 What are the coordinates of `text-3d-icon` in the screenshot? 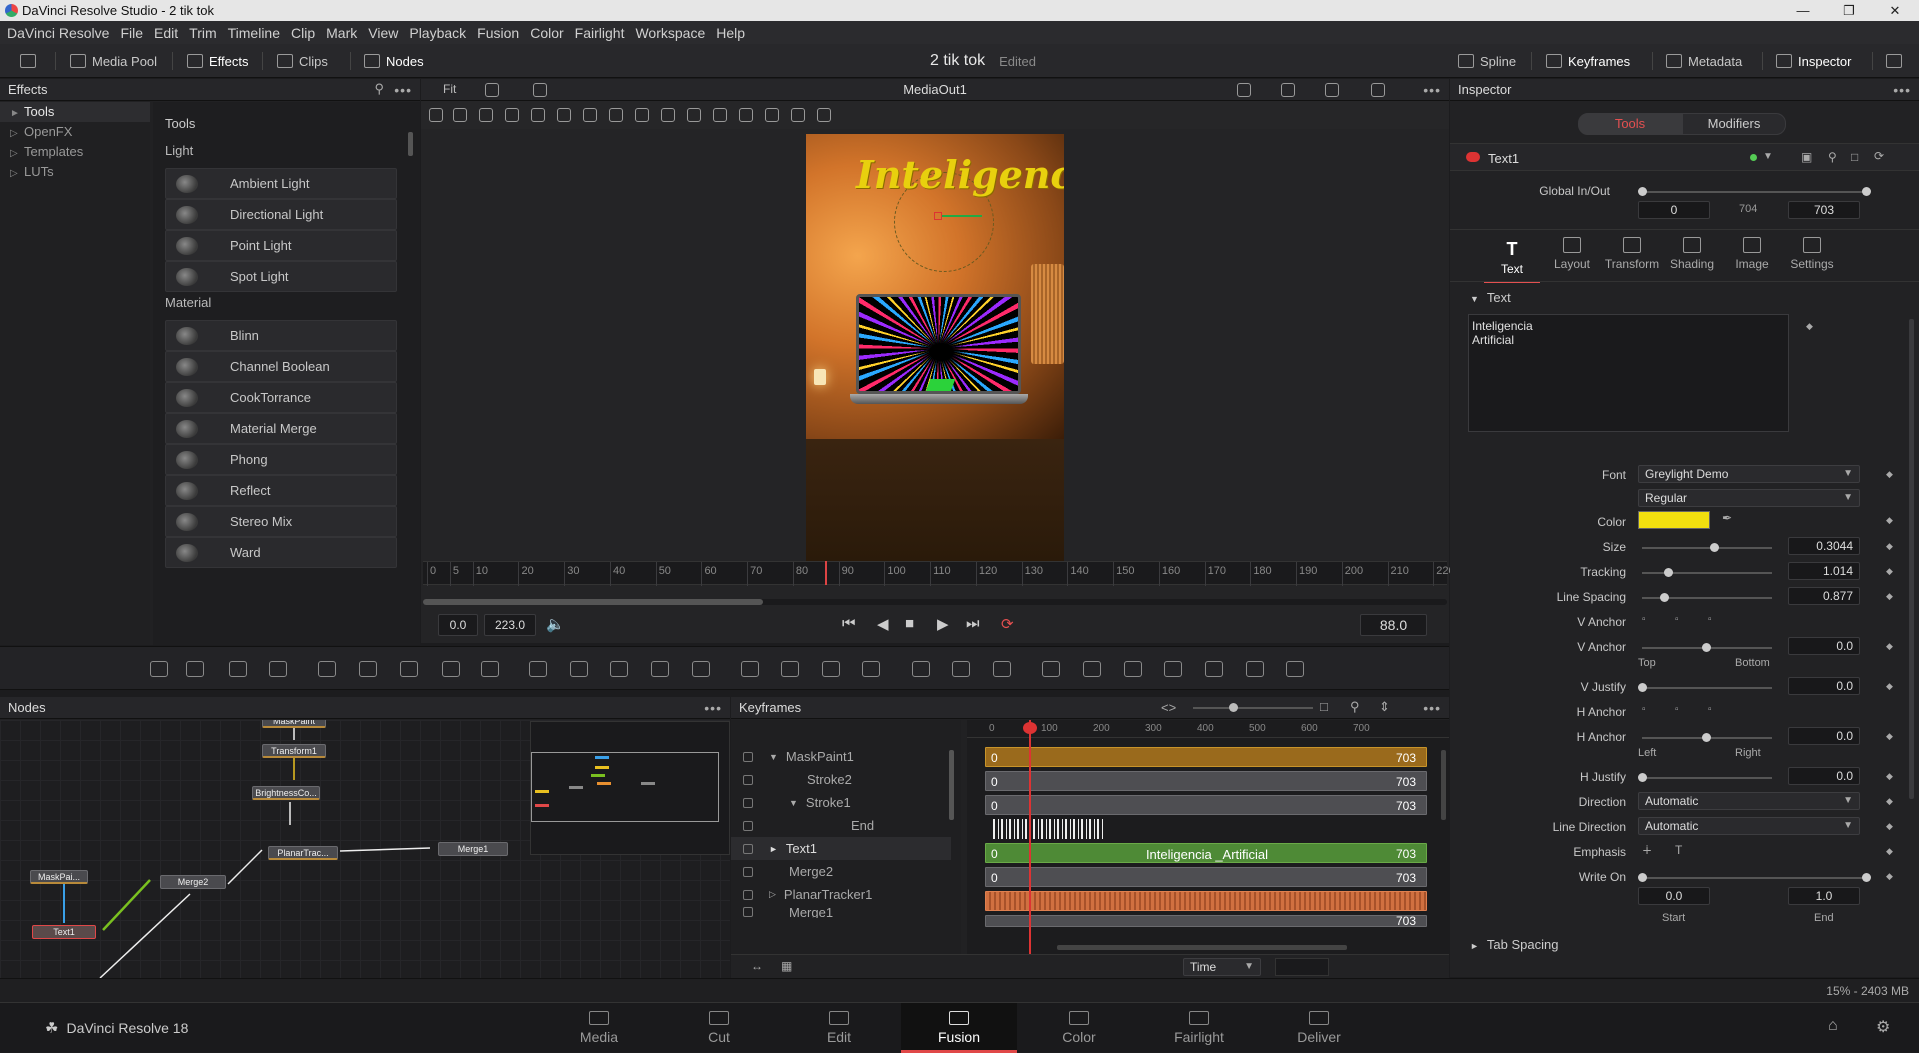 It's located at (1133, 669).